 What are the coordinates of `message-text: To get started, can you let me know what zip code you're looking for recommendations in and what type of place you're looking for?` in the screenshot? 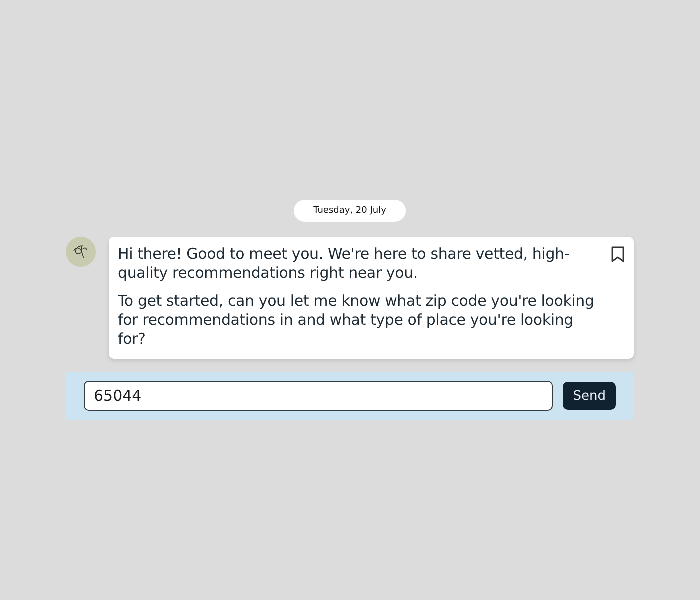 It's located at (357, 320).